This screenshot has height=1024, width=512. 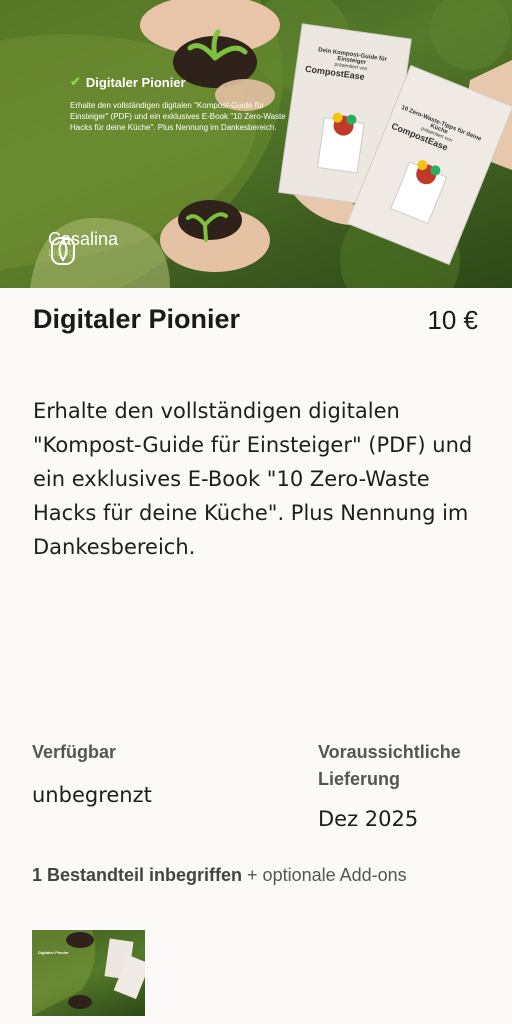 I want to click on availability-value: unbegrenzt, so click(x=92, y=795).